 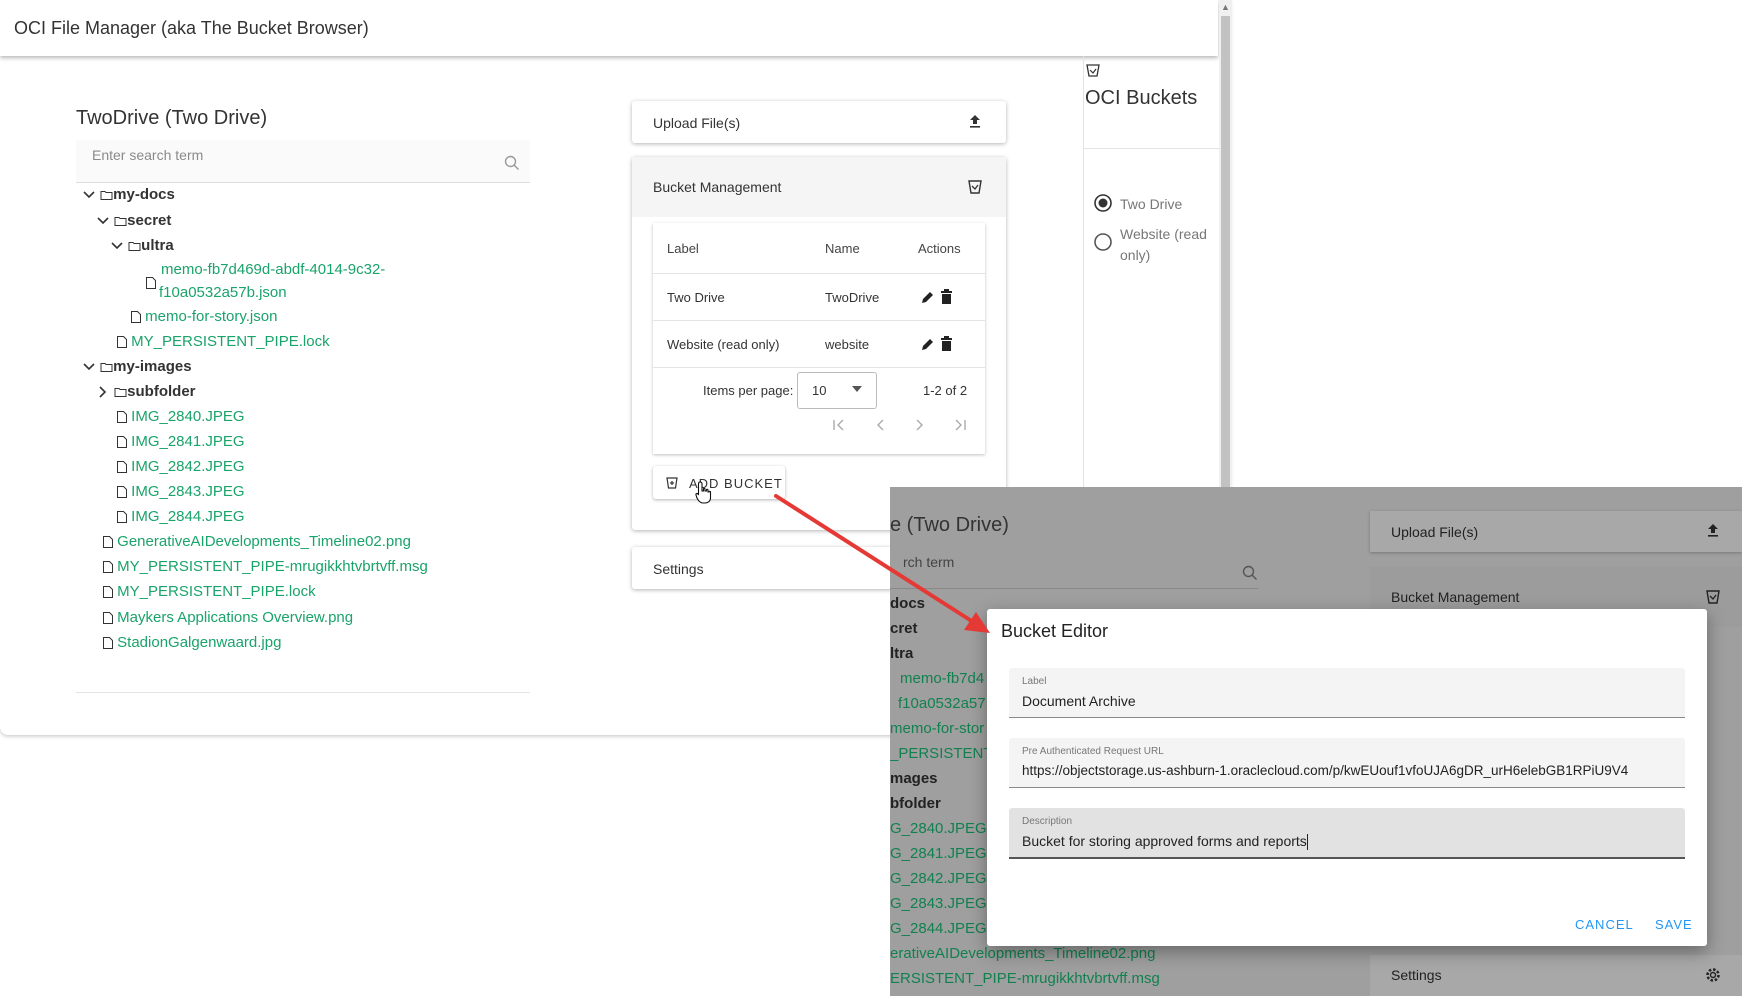 What do you see at coordinates (187, 441) in the screenshot?
I see `file-label: IMG_2841.JPEG` at bounding box center [187, 441].